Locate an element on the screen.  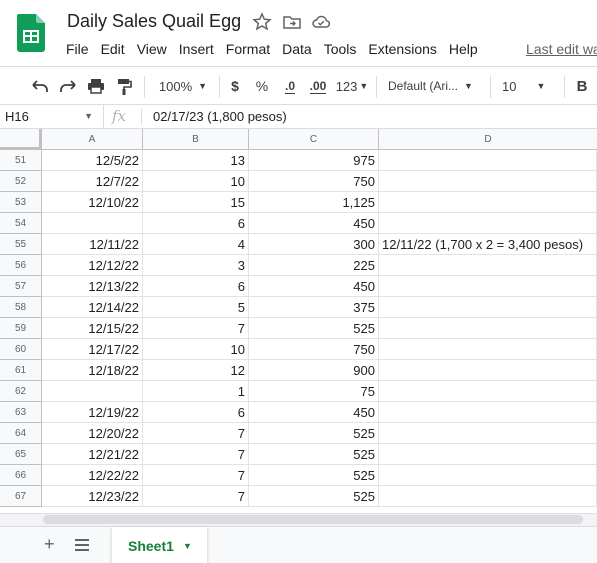
cell-col-d: 12/11/22 (1,700 x 2 = 3,400 pesos) is located at coordinates (488, 244).